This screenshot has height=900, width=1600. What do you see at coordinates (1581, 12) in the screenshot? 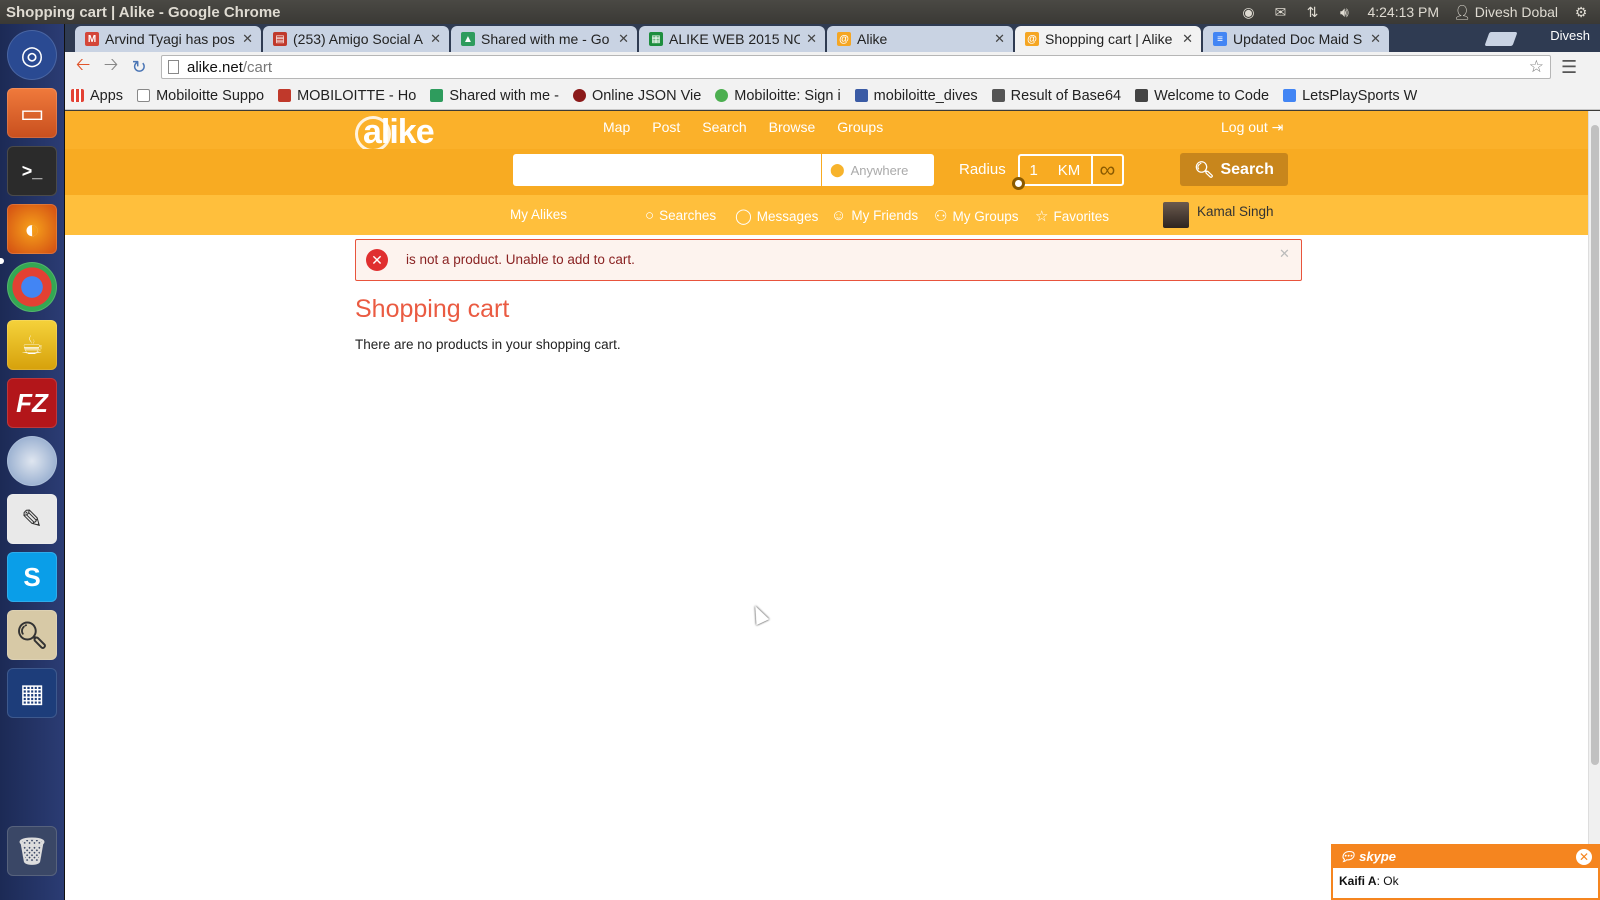
I see `settings-gear-icon: ⚙` at bounding box center [1581, 12].